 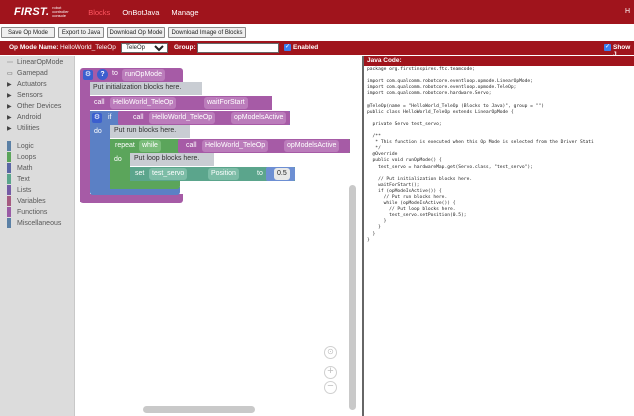 I want to click on set-label: set, so click(x=140, y=173).